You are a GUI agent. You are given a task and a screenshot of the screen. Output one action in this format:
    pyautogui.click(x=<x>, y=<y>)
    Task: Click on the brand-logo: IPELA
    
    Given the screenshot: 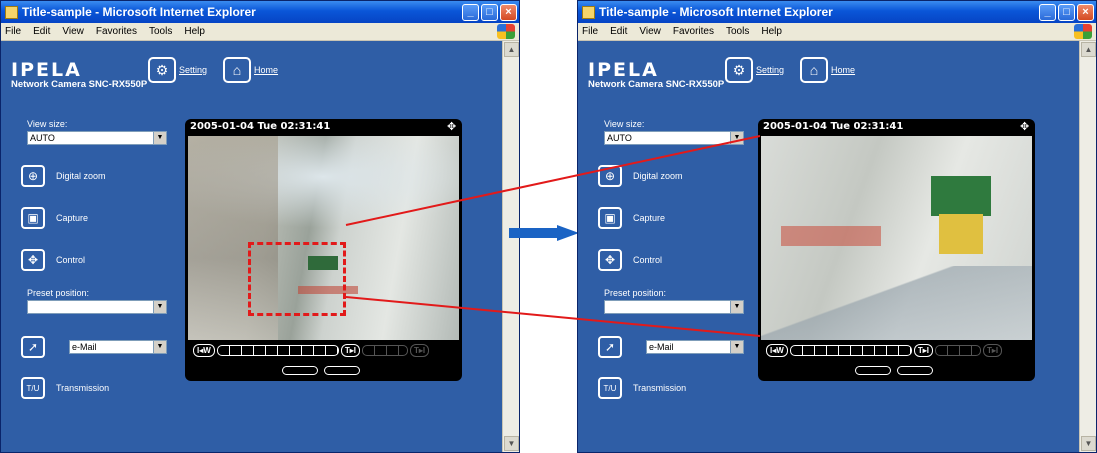 What is the action you would take?
    pyautogui.click(x=46, y=70)
    